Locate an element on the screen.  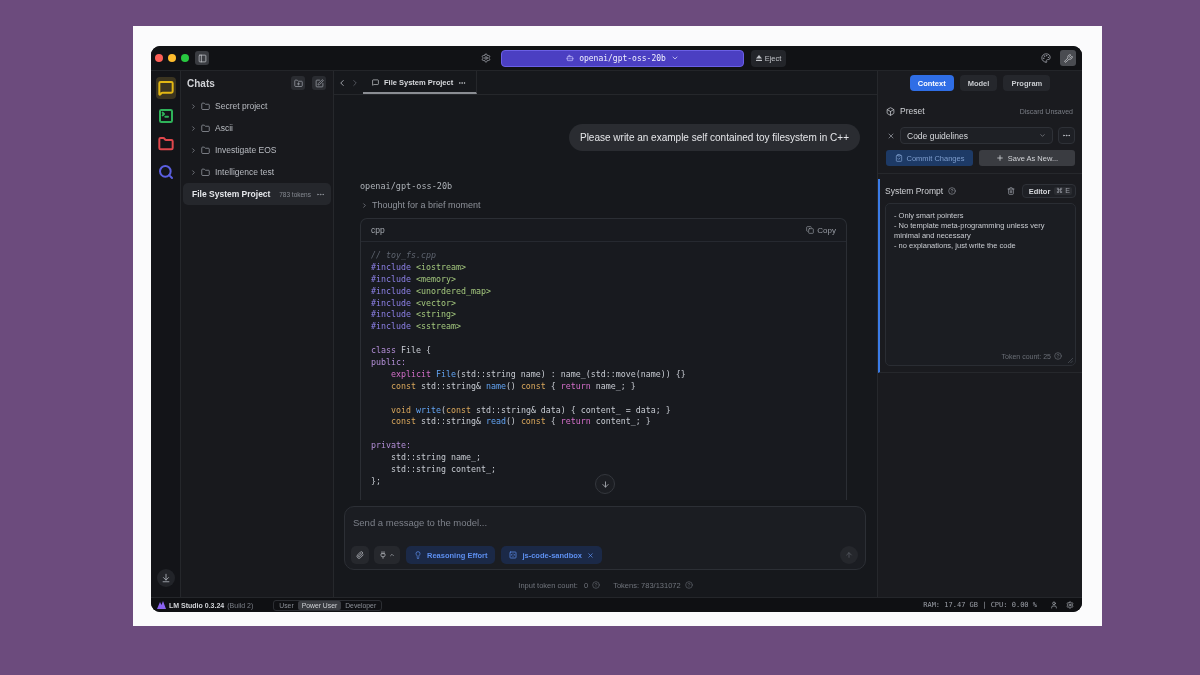
sidebar-toggle-button is located at coordinates (202, 58).